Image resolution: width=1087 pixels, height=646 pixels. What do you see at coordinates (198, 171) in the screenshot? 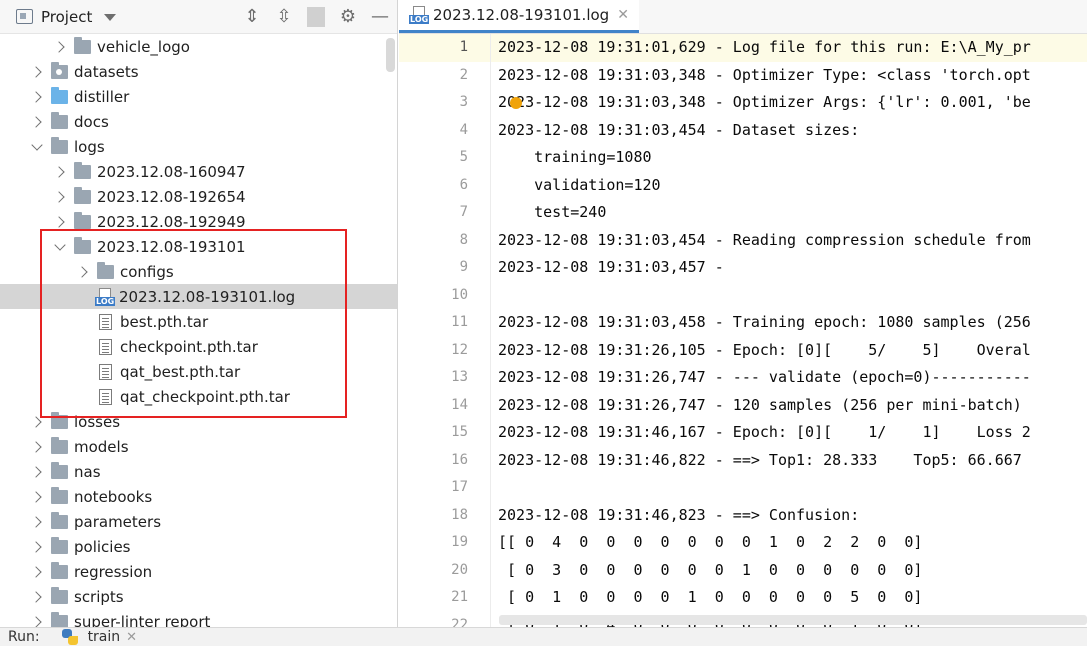
I see `tree-item: 2023.12.08-160947` at bounding box center [198, 171].